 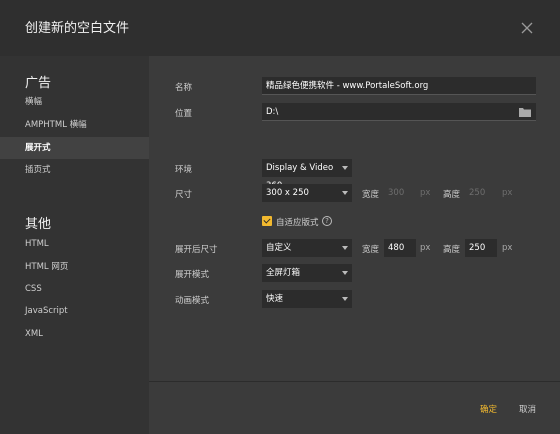 What do you see at coordinates (275, 299) in the screenshot?
I see `animation-mode-value: 快速` at bounding box center [275, 299].